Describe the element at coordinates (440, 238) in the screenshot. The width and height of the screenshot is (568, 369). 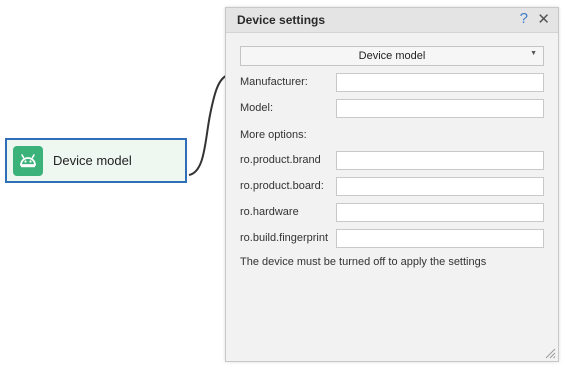
I see `build-fingerprint-field` at that location.